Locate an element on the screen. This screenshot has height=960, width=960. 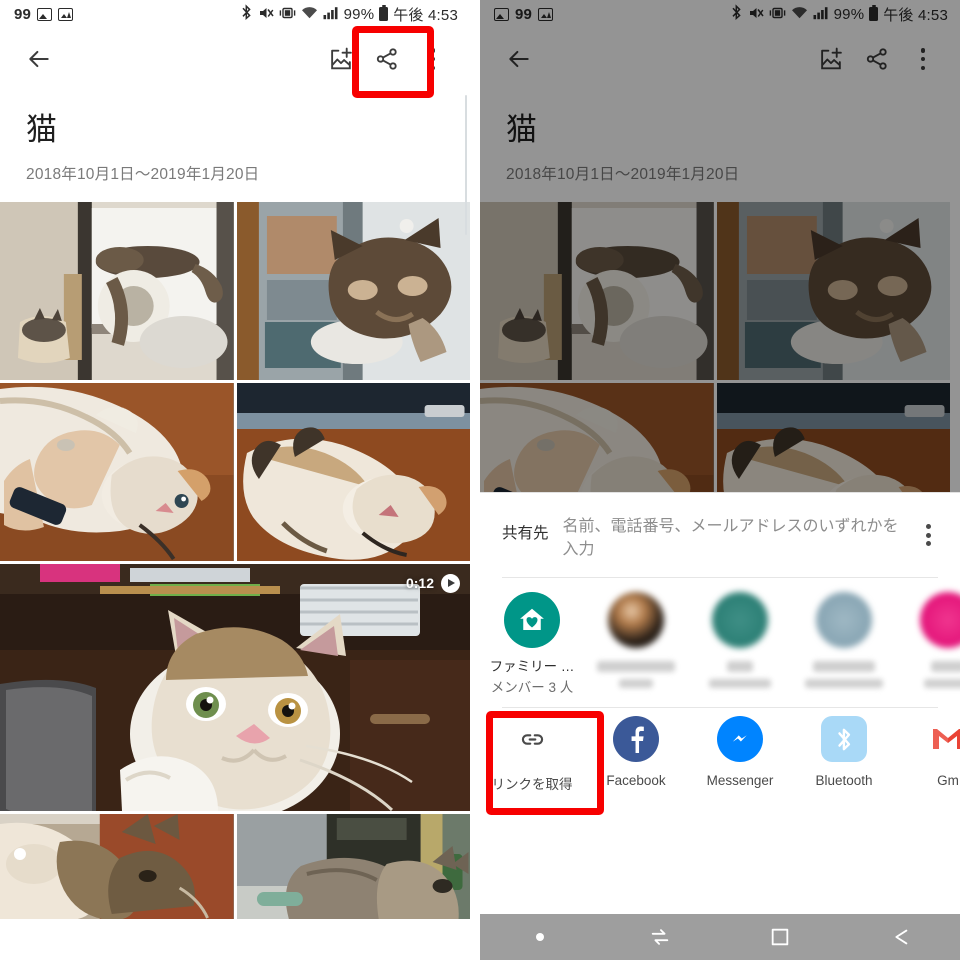
scrollbar is located at coordinates (466, 165).